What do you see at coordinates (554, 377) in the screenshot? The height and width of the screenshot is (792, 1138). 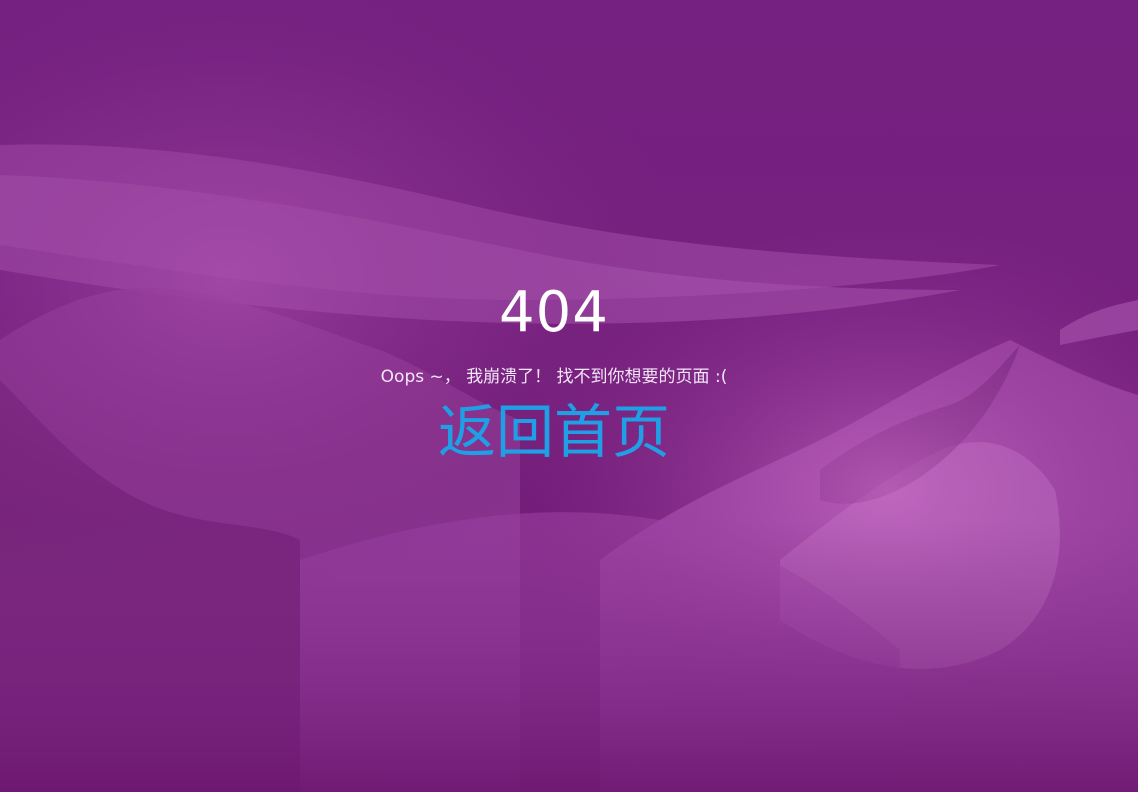 I see `error-message: Oops ~， 我崩溃了！ 找不到你想要的页面 :(` at bounding box center [554, 377].